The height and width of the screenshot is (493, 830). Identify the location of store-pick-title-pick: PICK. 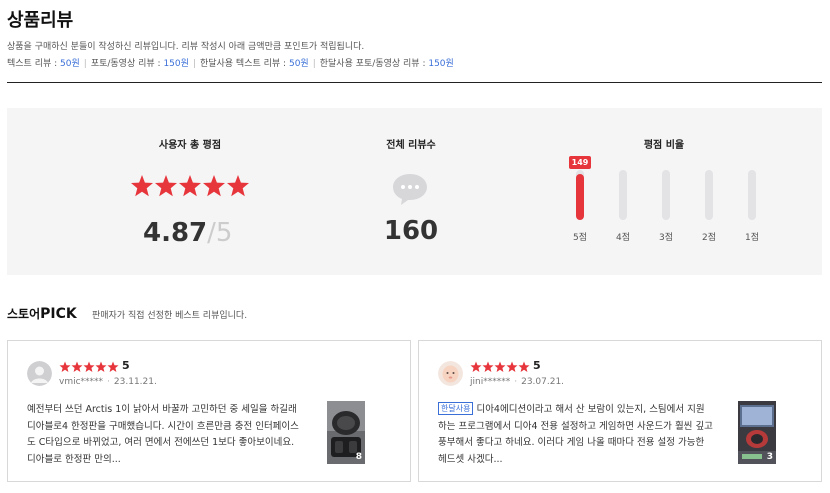
(58, 314).